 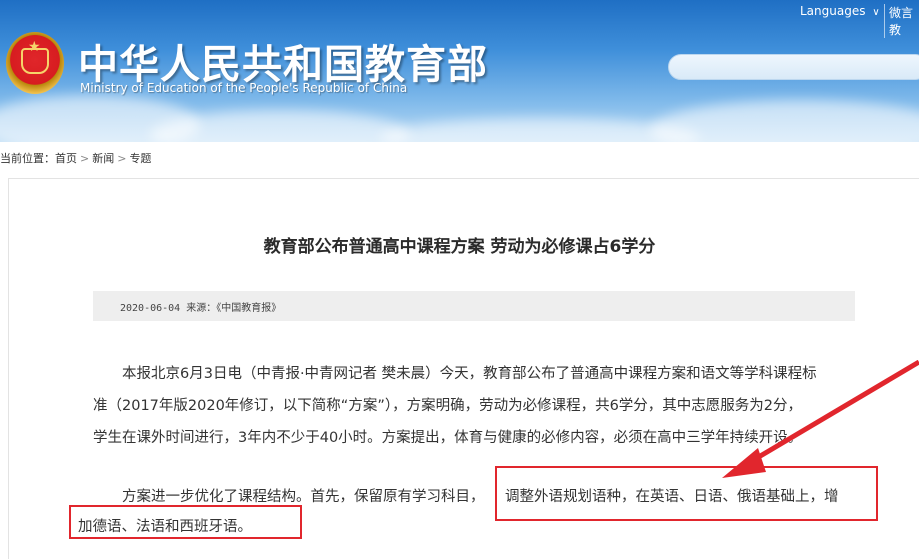 I want to click on breadcrumb-item-topics: 专题, so click(x=140, y=158).